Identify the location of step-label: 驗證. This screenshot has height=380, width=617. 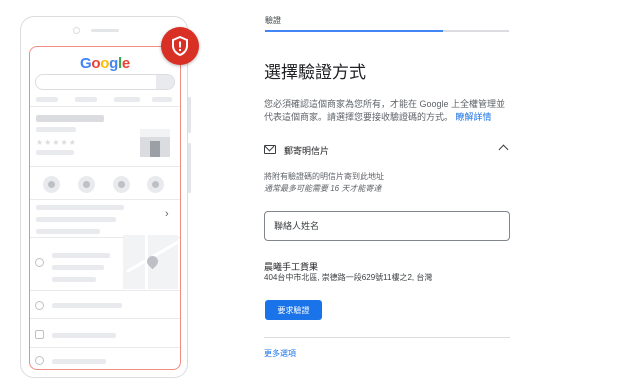
(273, 20).